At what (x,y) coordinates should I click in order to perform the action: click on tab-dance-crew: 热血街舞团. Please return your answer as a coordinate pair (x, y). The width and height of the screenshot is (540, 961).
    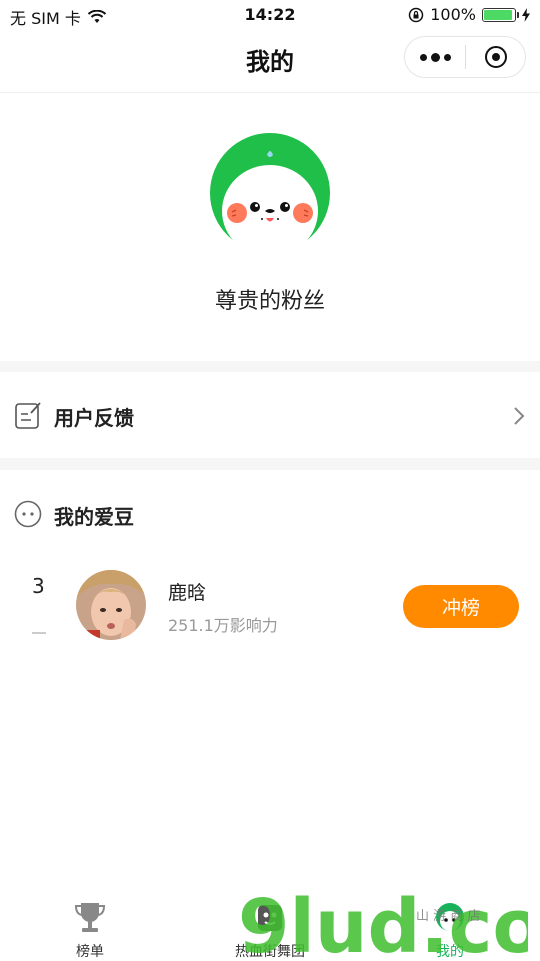
    Looking at the image, I should click on (270, 927).